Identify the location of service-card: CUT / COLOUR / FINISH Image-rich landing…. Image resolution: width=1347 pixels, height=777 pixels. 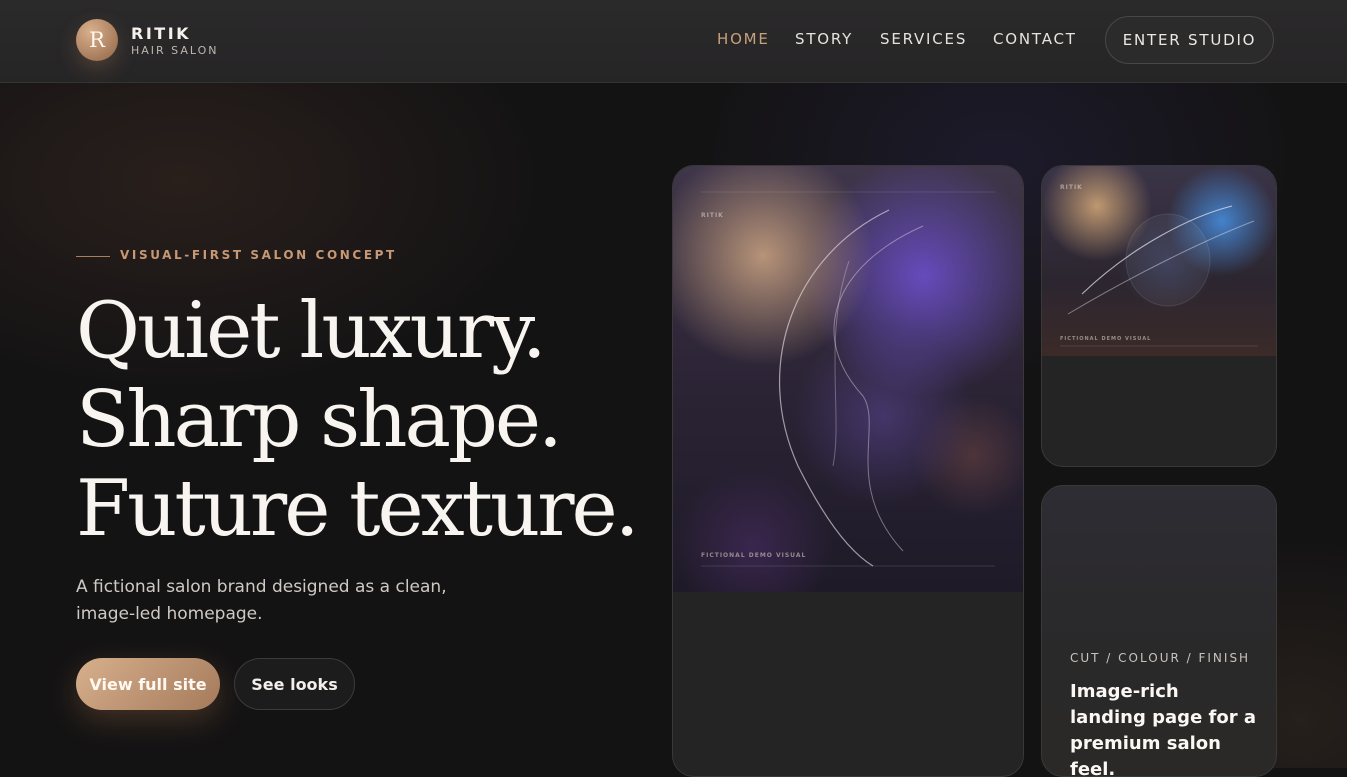
(1159, 631).